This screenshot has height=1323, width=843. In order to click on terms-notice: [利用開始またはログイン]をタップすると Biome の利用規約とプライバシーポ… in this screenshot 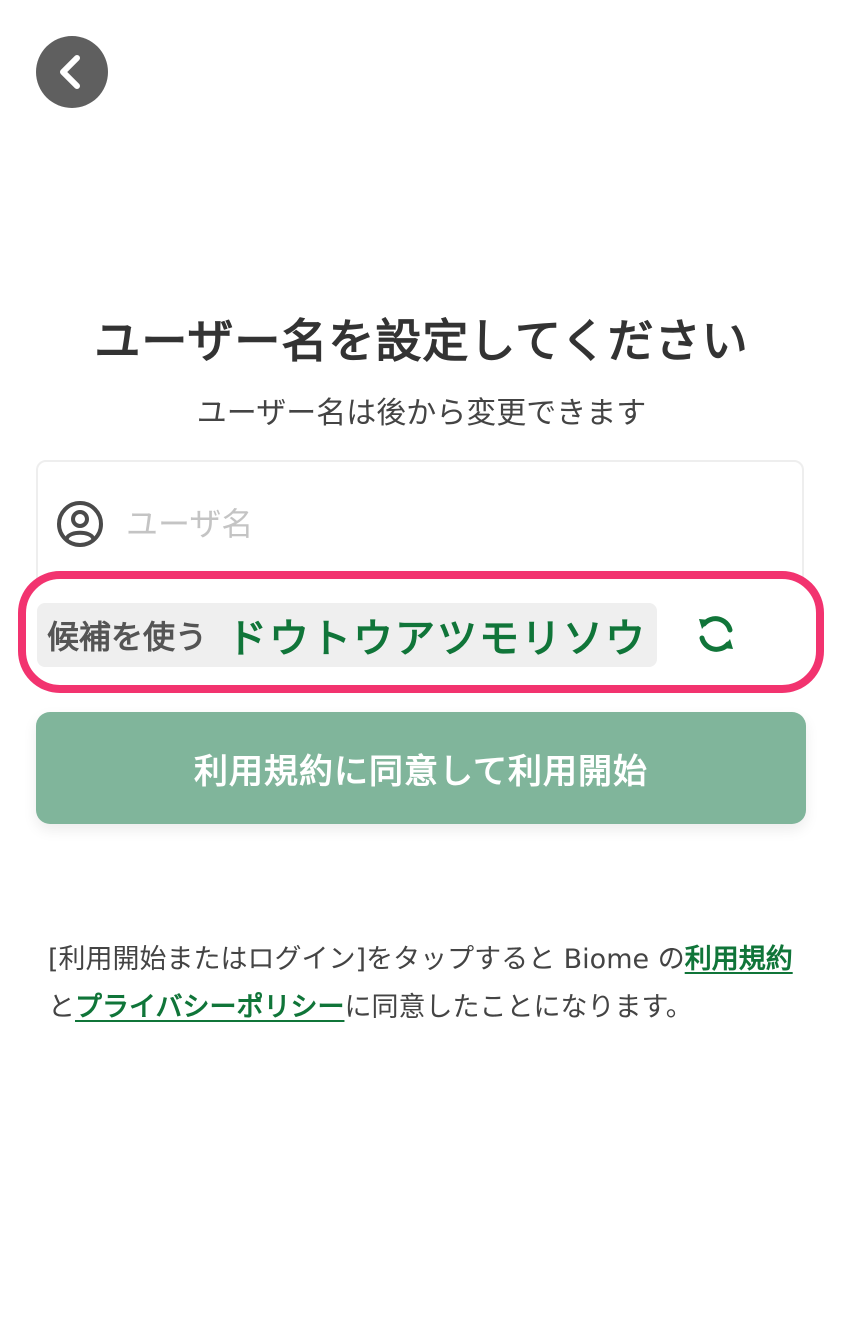, I will do `click(423, 984)`.